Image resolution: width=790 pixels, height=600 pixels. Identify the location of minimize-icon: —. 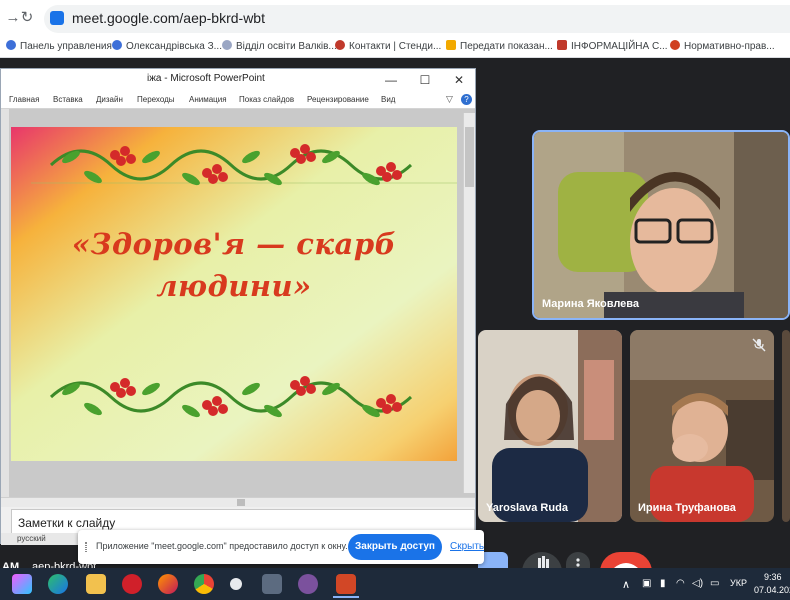
(391, 80).